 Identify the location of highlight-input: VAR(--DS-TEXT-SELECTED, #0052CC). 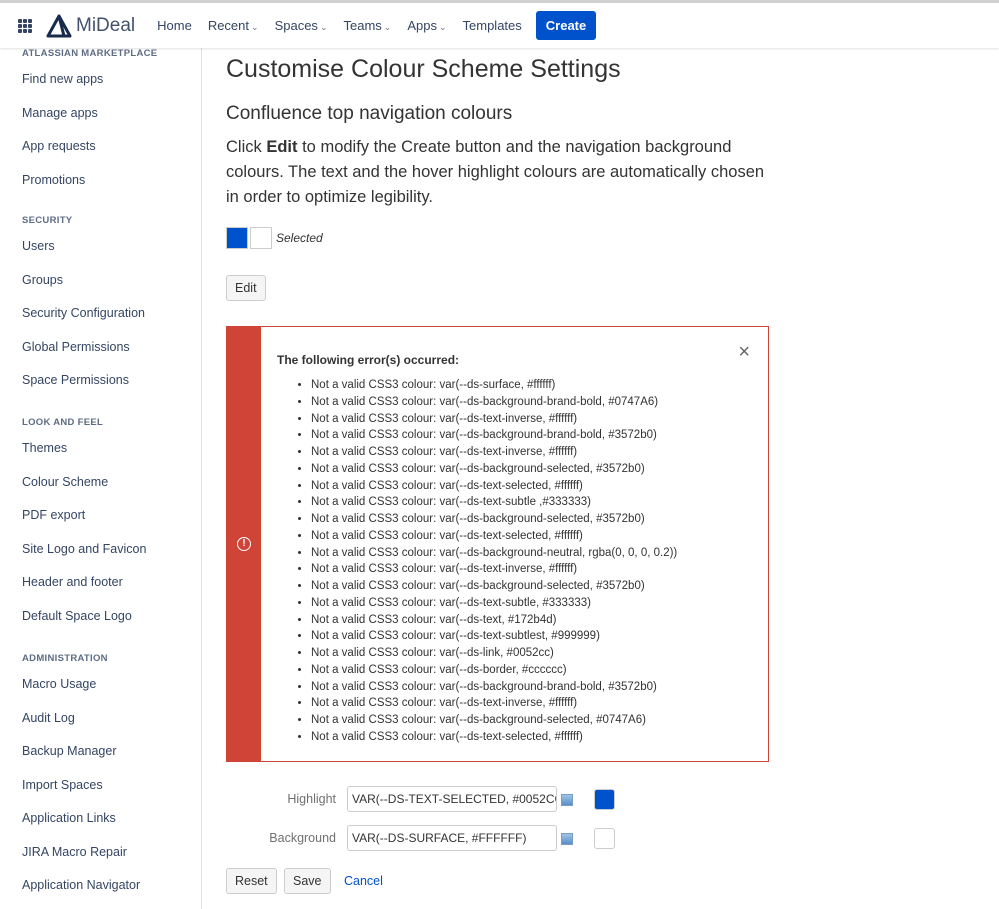
(452, 799).